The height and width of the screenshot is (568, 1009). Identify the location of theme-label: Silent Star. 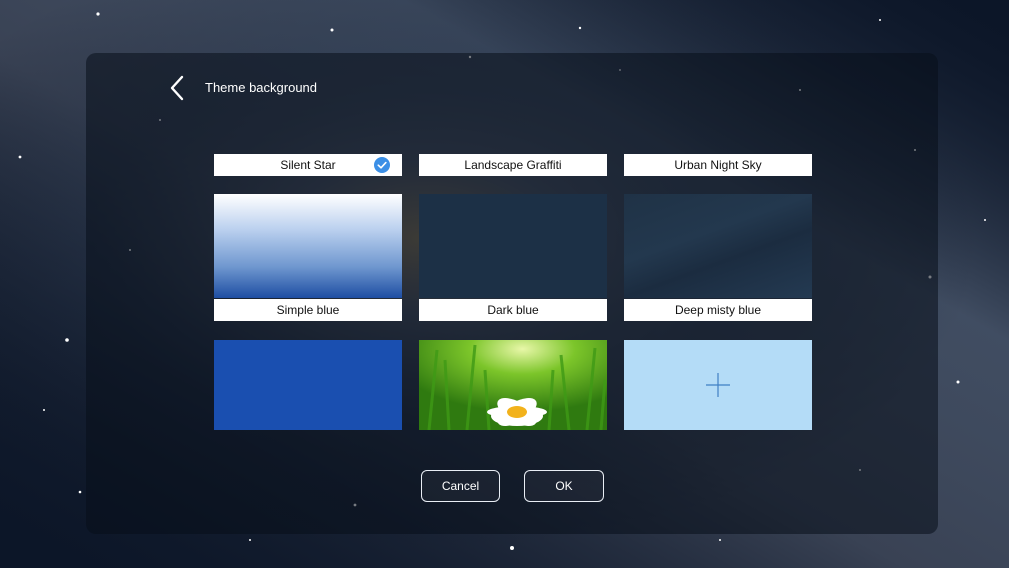
(308, 165).